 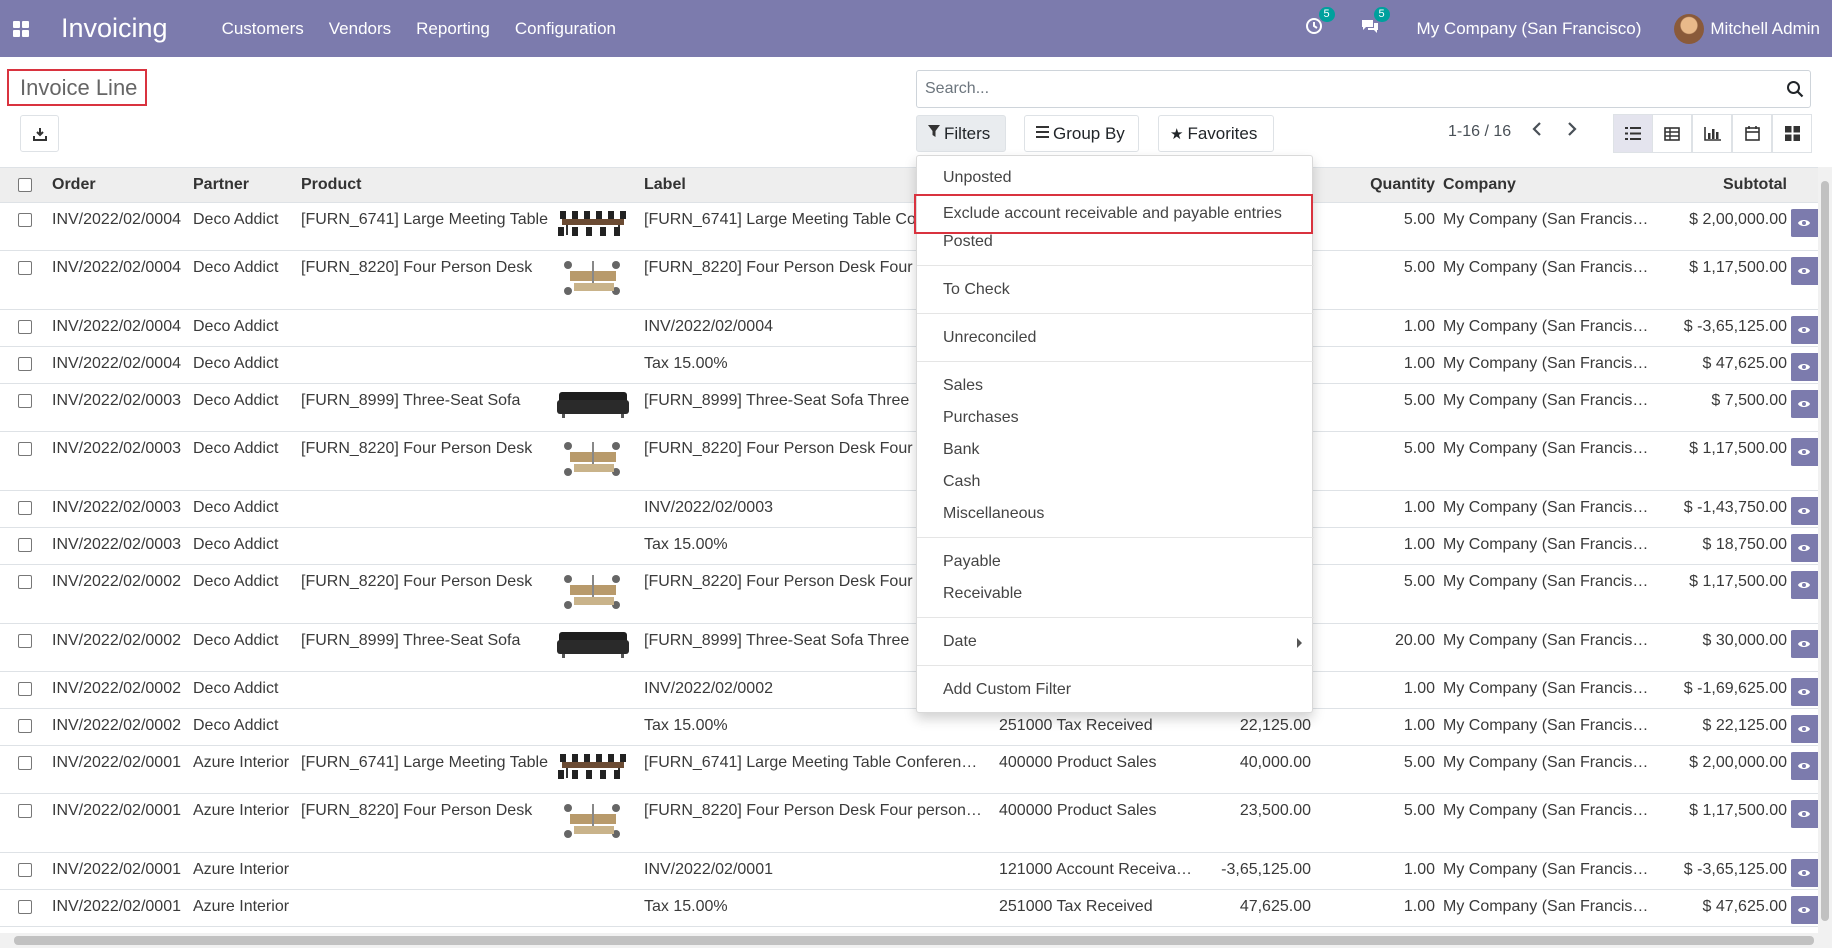 What do you see at coordinates (426, 546) in the screenshot?
I see `row-product` at bounding box center [426, 546].